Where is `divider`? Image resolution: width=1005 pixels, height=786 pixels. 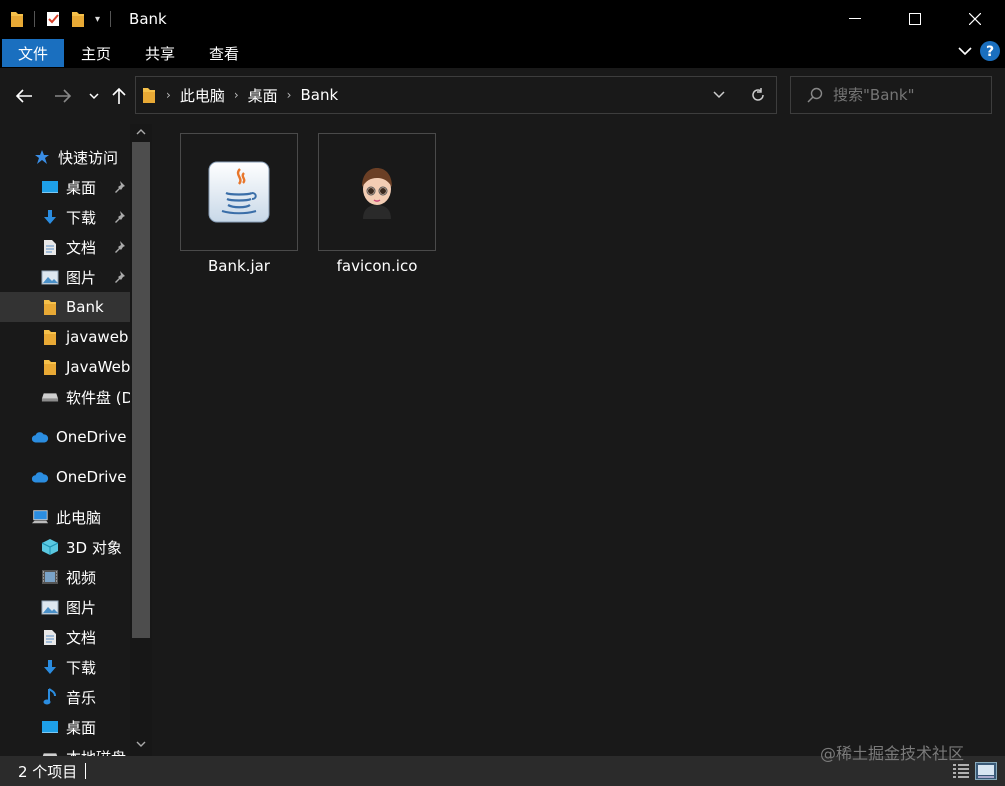
divider is located at coordinates (111, 19).